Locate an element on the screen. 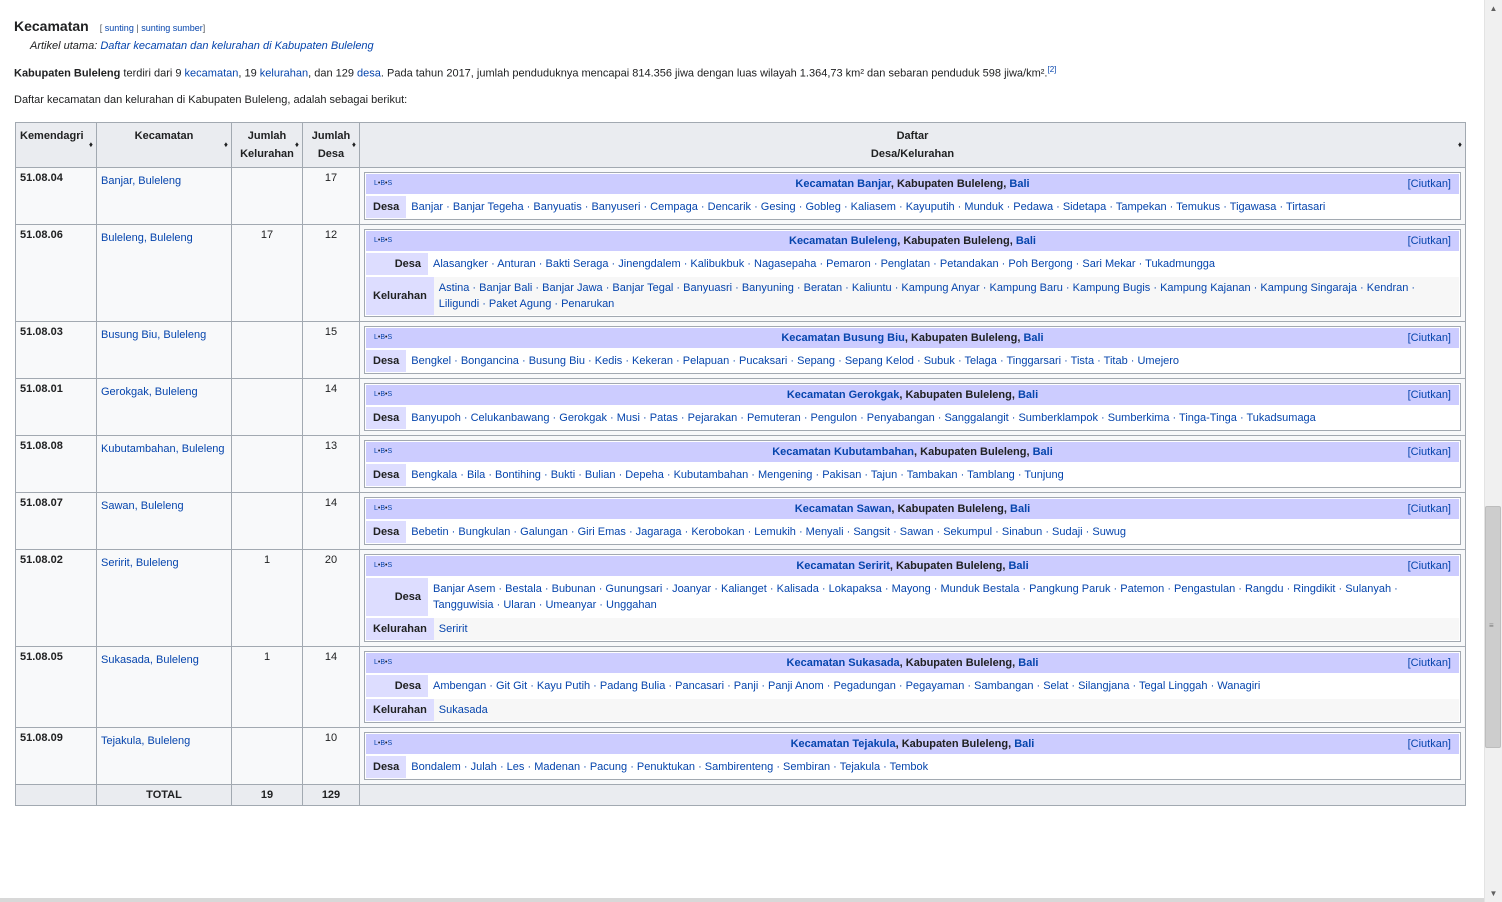 Image resolution: width=1502 pixels, height=902 pixels. header-kecamatan: Kecamatan ♦ is located at coordinates (164, 145).